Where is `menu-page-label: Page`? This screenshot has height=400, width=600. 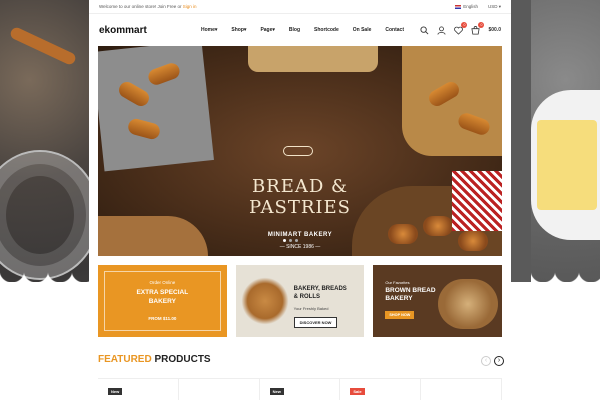 menu-page-label: Page is located at coordinates (266, 30).